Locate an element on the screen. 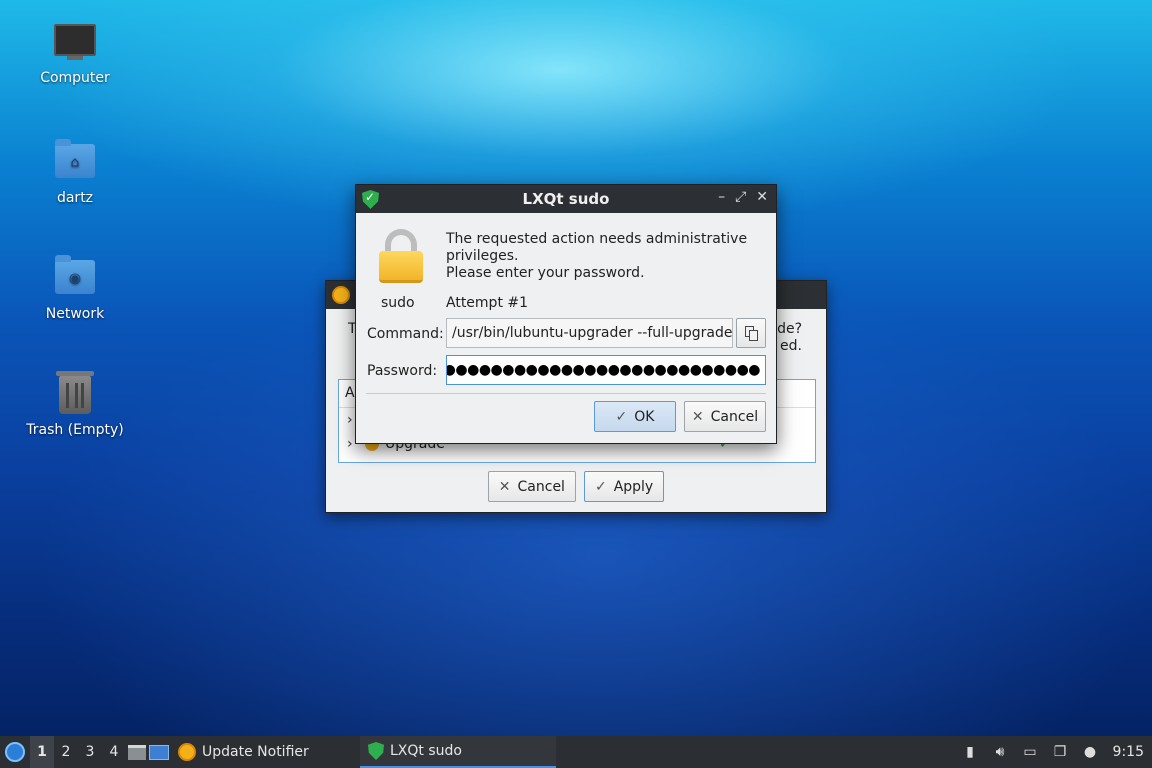 Image resolution: width=1152 pixels, height=768 pixels. desktop-switch-2: 2 is located at coordinates (66, 752).